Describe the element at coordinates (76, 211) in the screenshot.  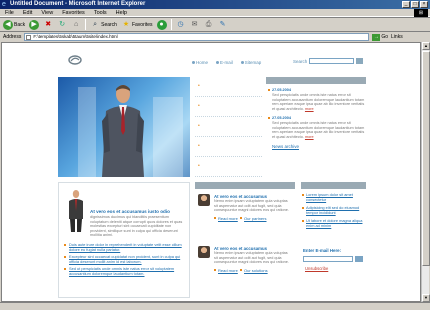
I see `person-photo` at that location.